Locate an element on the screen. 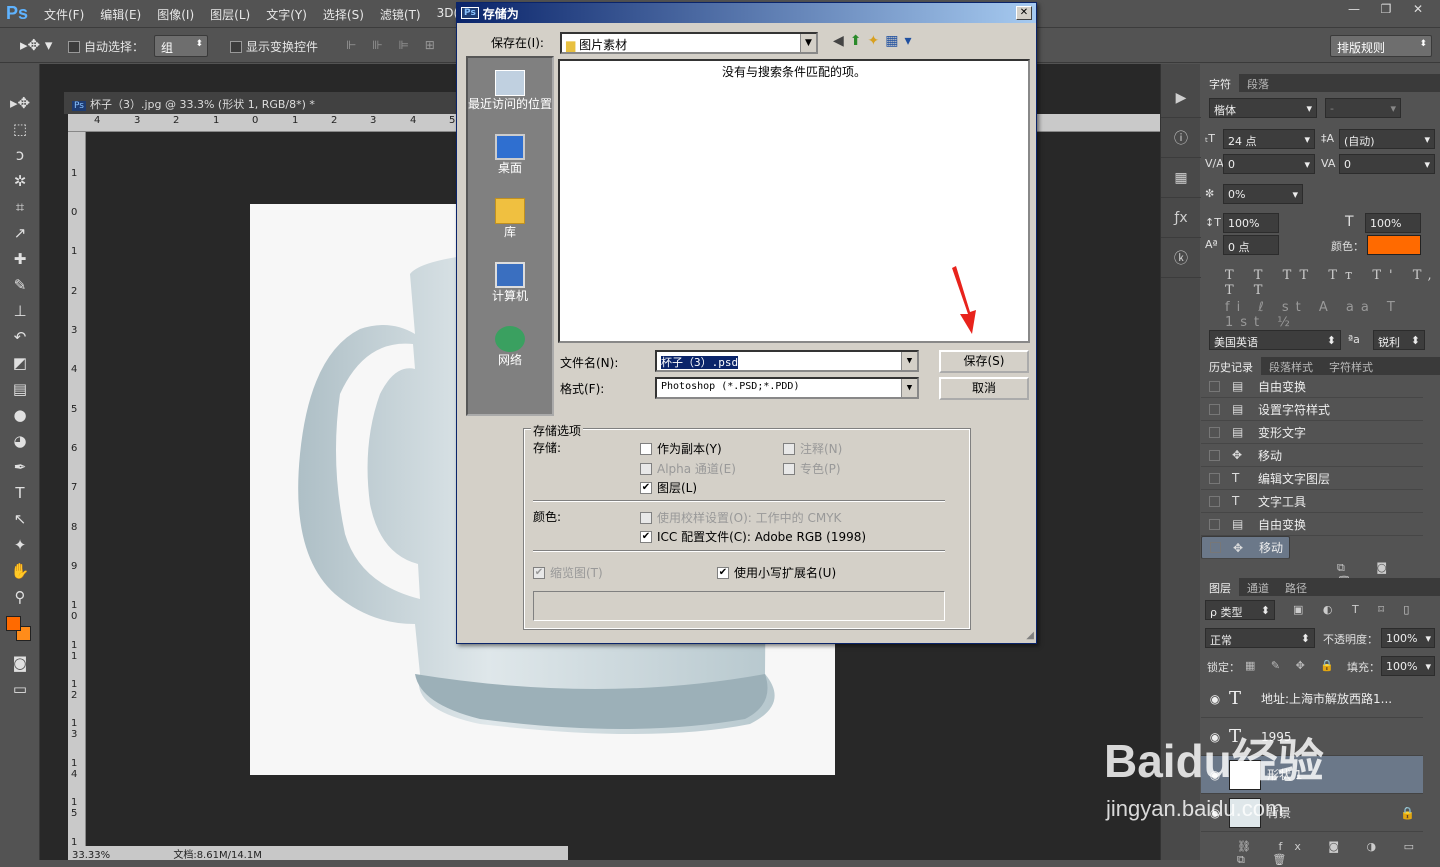  tab-character-styles: 字符样式 is located at coordinates (1351, 366).